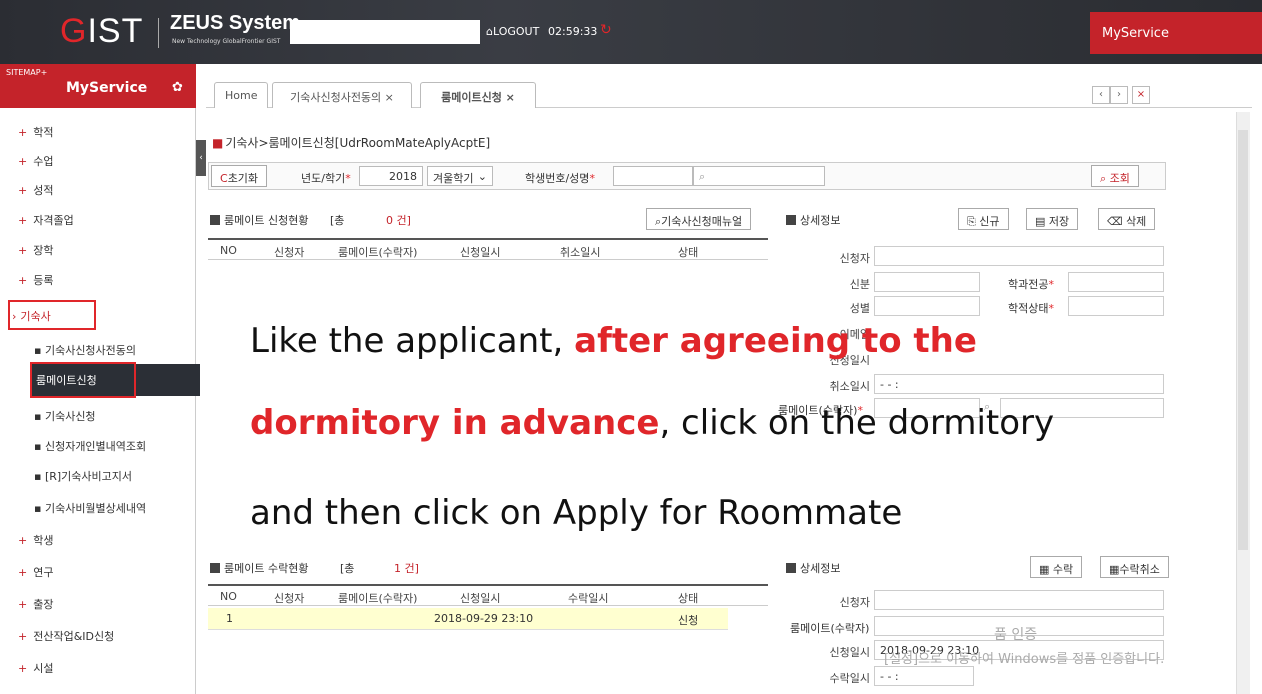 This screenshot has height=694, width=1262. Describe the element at coordinates (201, 158) in the screenshot. I see `sidebar-collapse-button: ‹` at that location.